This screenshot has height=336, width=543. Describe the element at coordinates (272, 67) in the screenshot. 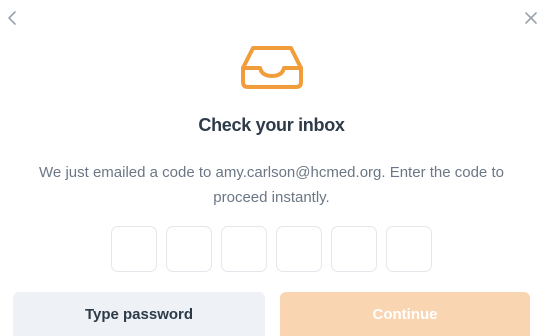

I see `inbox-icon` at that location.